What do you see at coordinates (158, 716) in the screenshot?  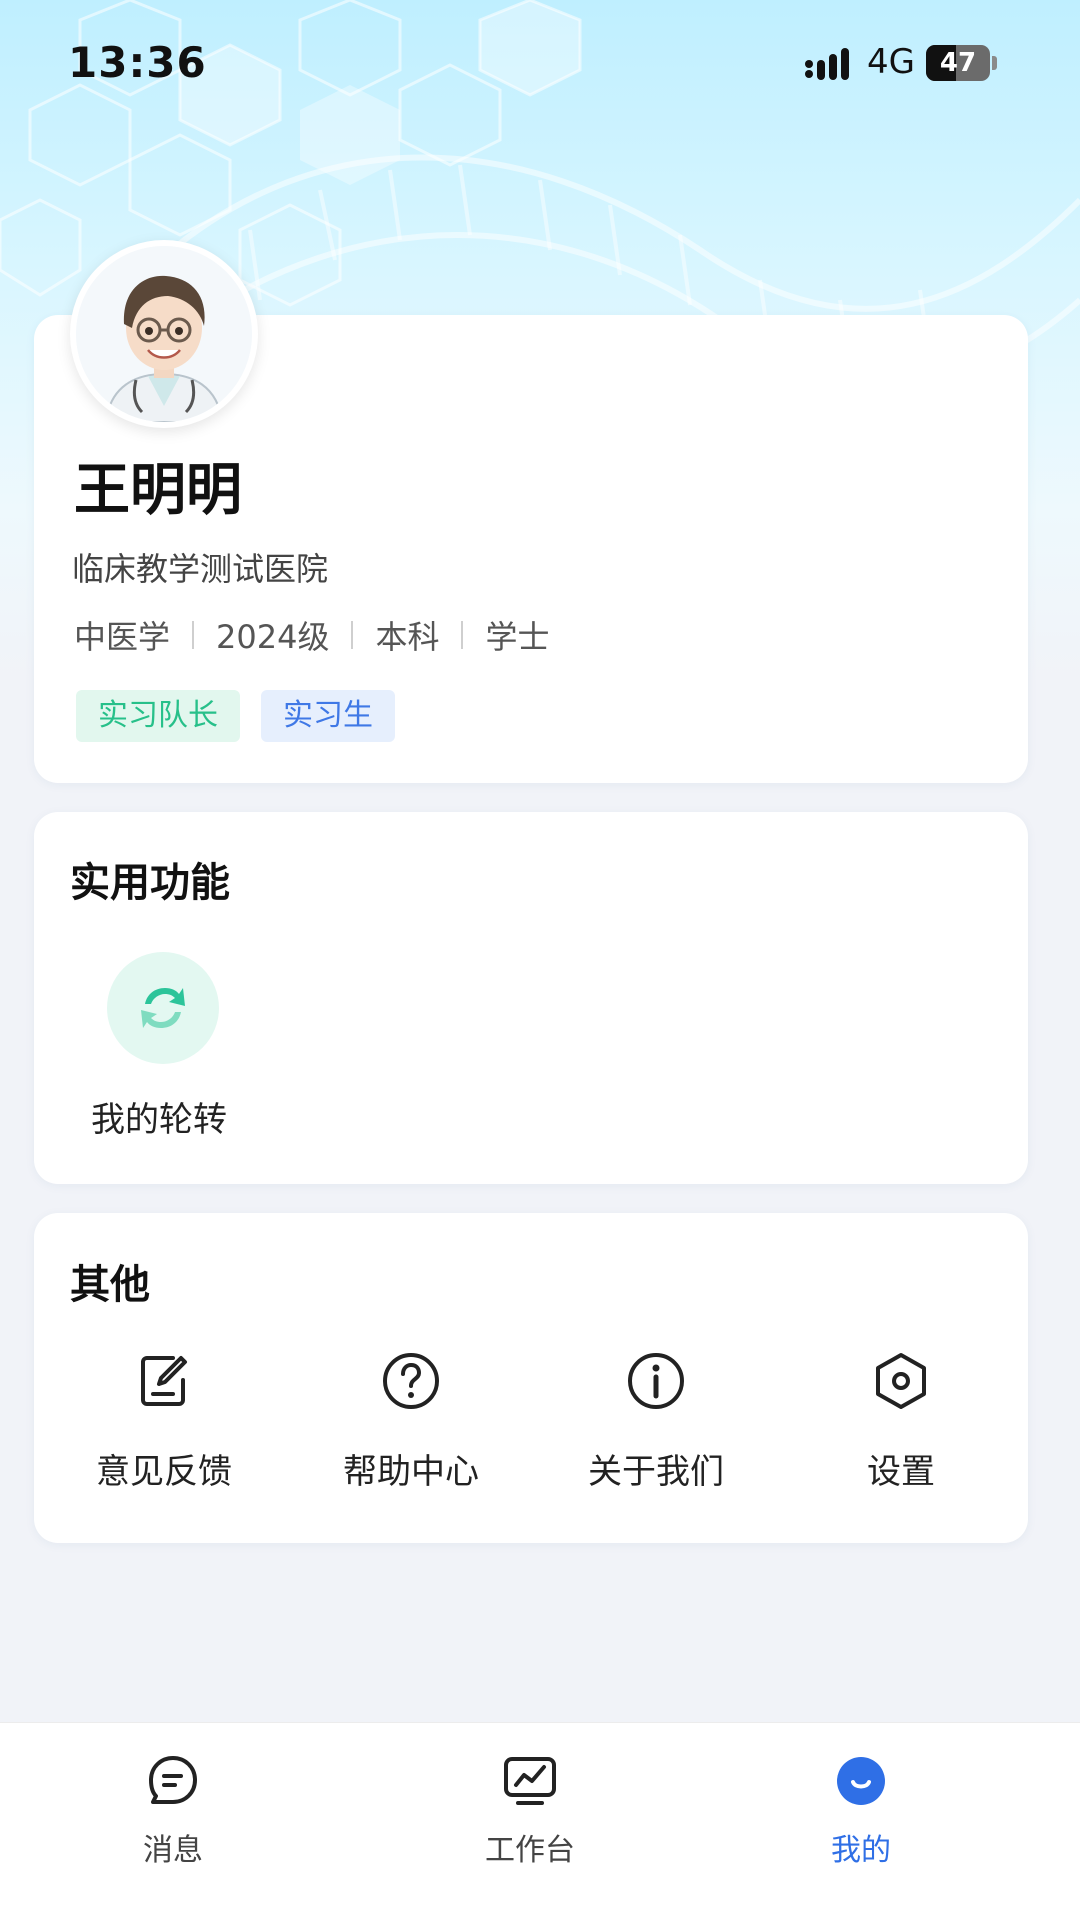 I see `tag-intern-leader: 实习队长` at bounding box center [158, 716].